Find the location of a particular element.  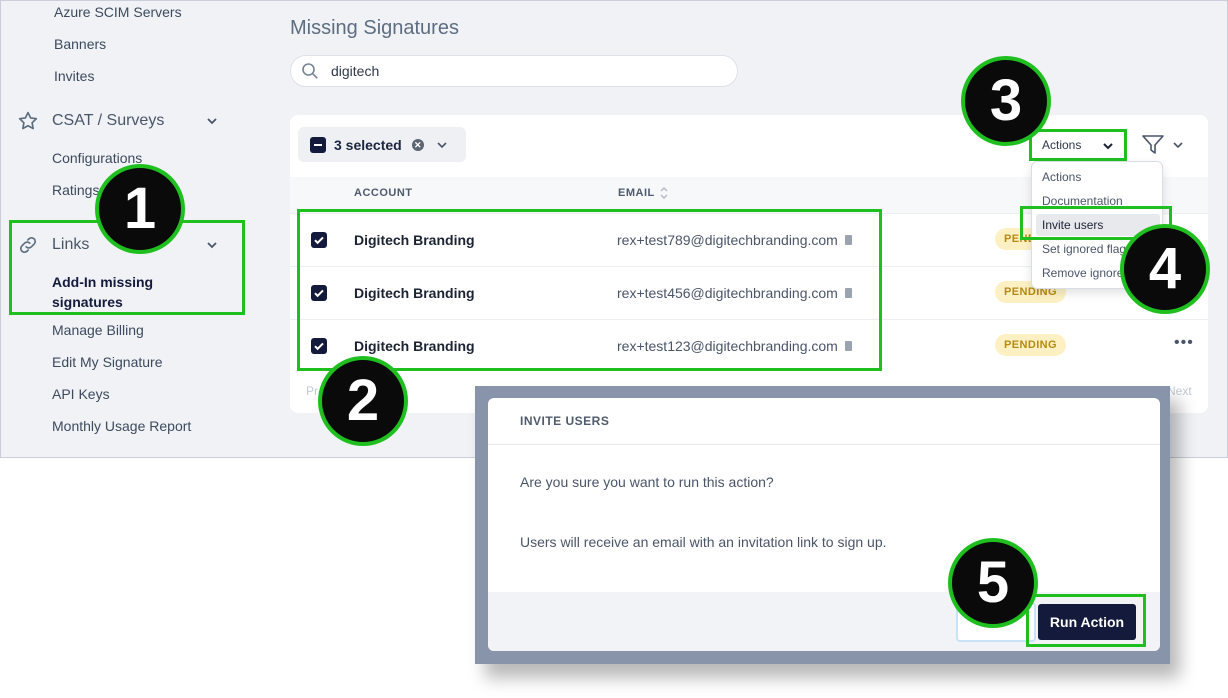

sidebar-item-ratings: Ratings is located at coordinates (75, 190).